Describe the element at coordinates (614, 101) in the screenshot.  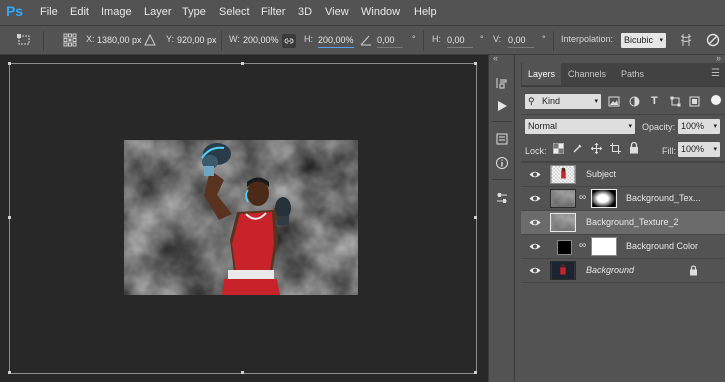
I see `pixel-filter-icon` at that location.